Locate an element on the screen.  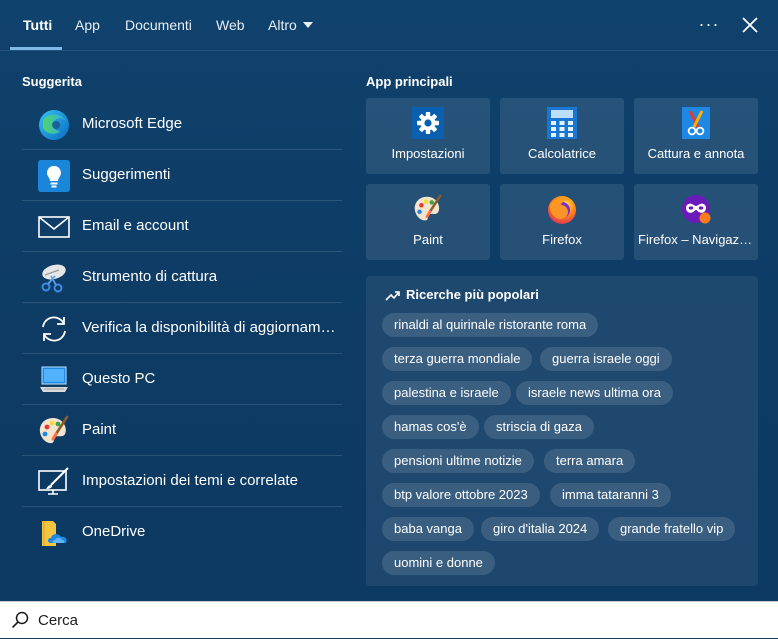
list-item-label: Microsoft Edge is located at coordinates (132, 123).